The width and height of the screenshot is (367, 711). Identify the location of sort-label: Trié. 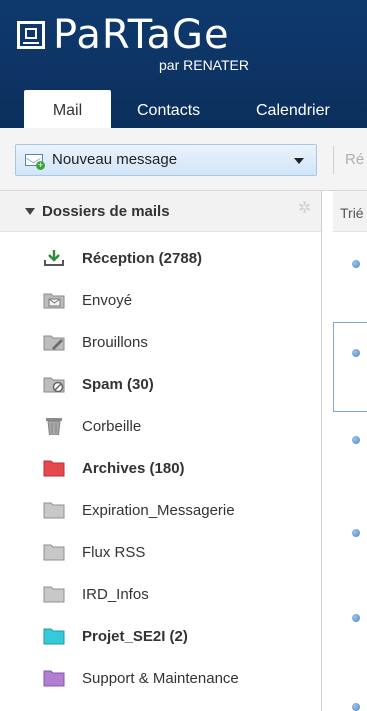
(352, 213).